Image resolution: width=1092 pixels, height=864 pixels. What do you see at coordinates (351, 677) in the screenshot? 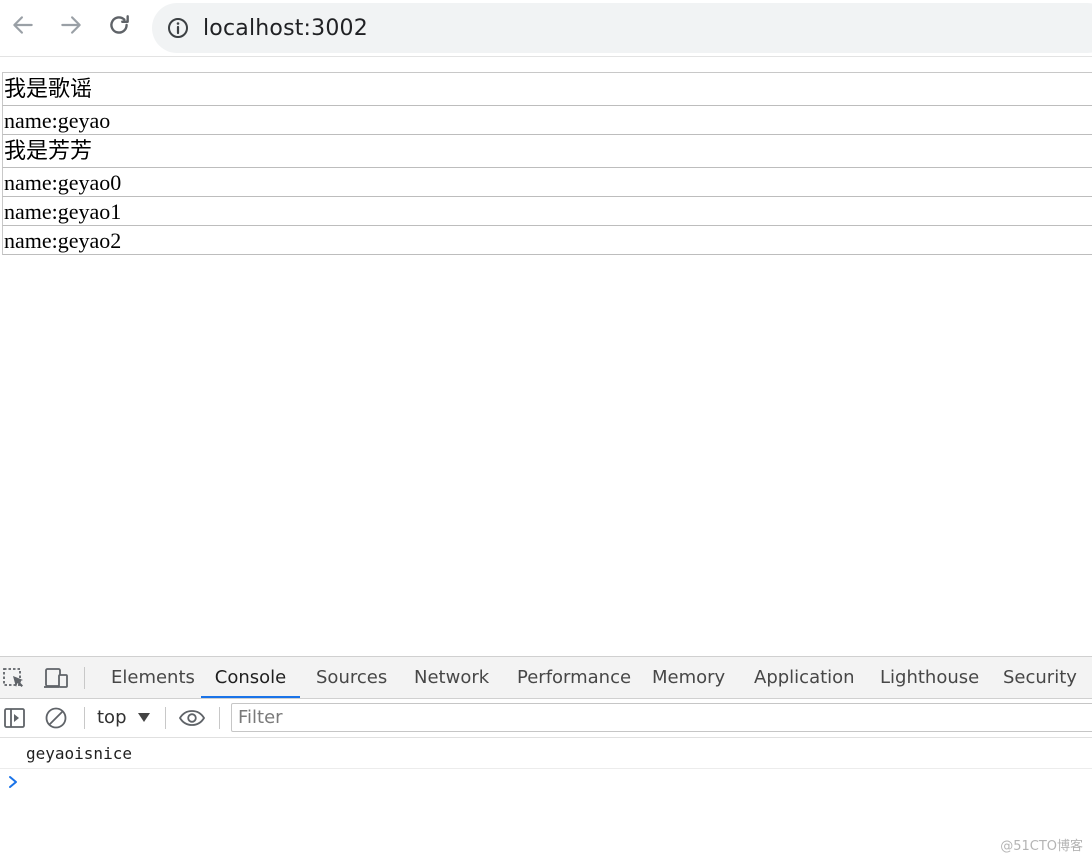
I see `tab-sources: Sources` at bounding box center [351, 677].